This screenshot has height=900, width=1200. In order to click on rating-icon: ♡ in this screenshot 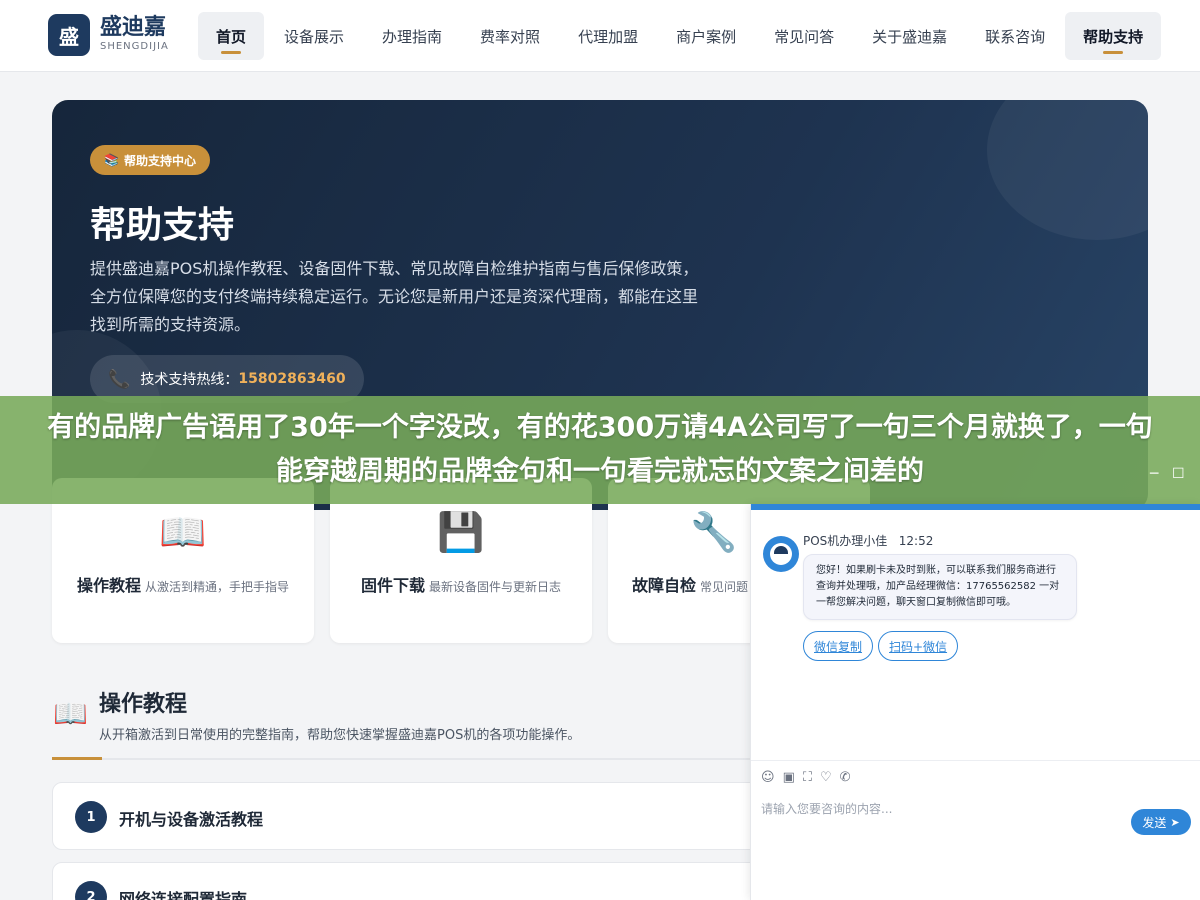, I will do `click(826, 777)`.